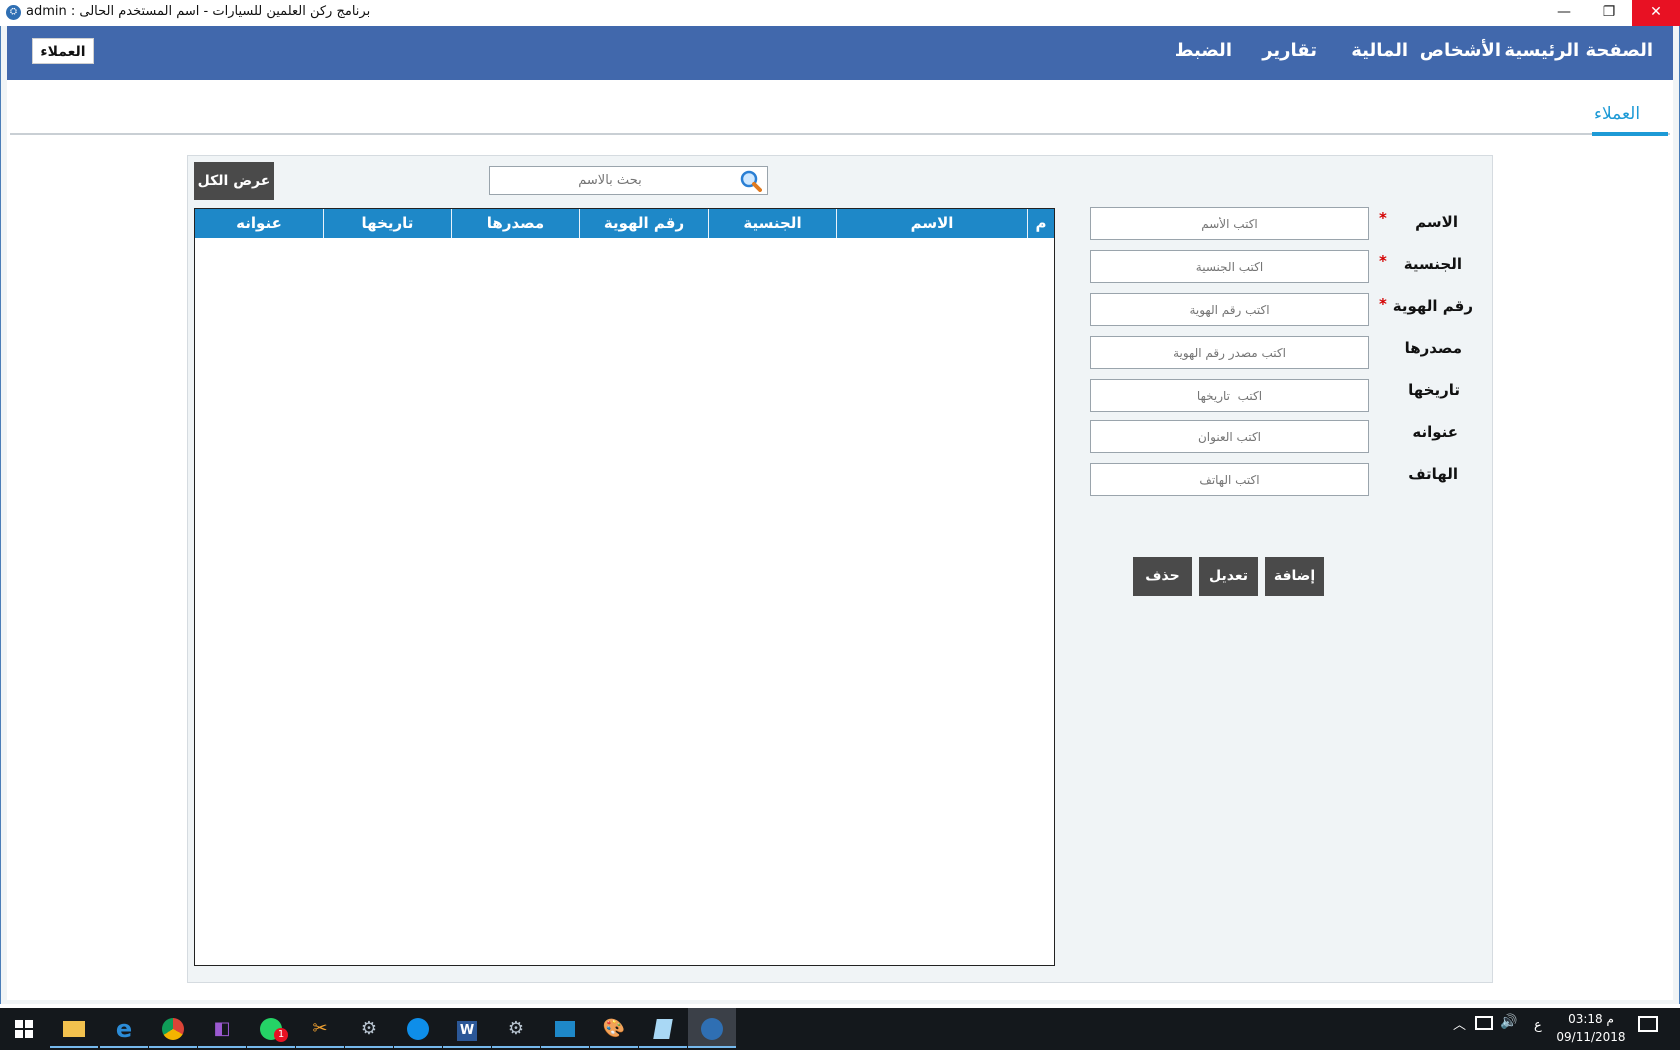 This screenshot has height=1056, width=1680. What do you see at coordinates (271, 1028) in the screenshot?
I see `whatsapp-icon: 1` at bounding box center [271, 1028].